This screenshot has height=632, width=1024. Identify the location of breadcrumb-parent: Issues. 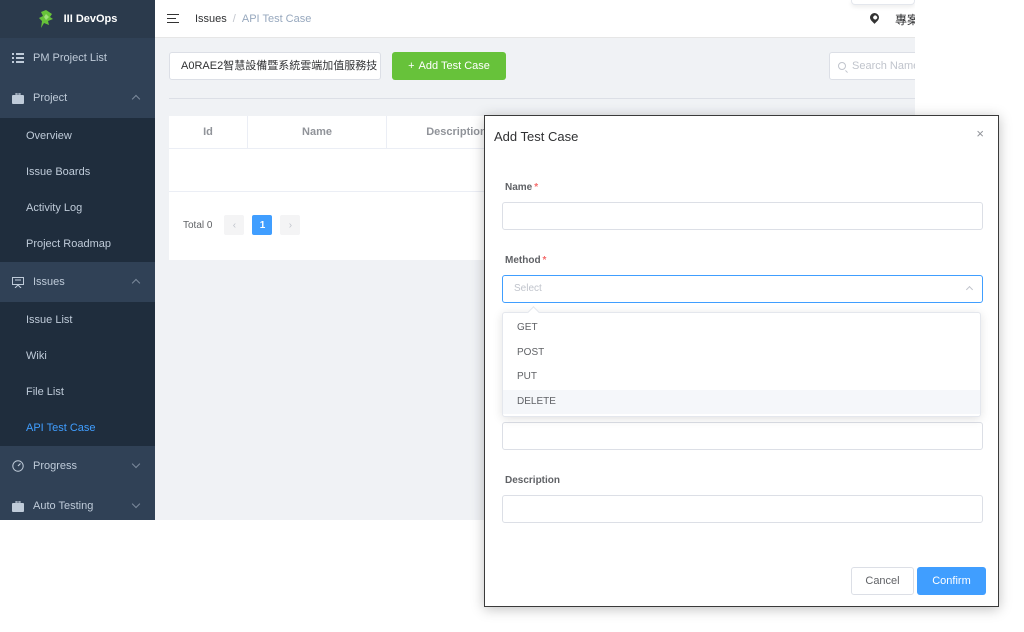
(211, 19).